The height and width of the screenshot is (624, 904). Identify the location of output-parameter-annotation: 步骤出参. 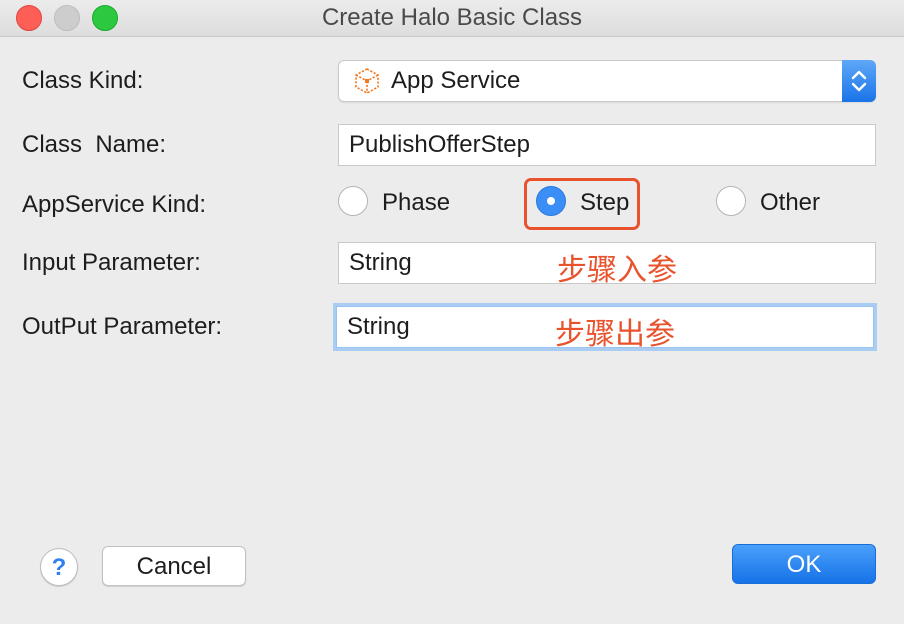
(615, 334).